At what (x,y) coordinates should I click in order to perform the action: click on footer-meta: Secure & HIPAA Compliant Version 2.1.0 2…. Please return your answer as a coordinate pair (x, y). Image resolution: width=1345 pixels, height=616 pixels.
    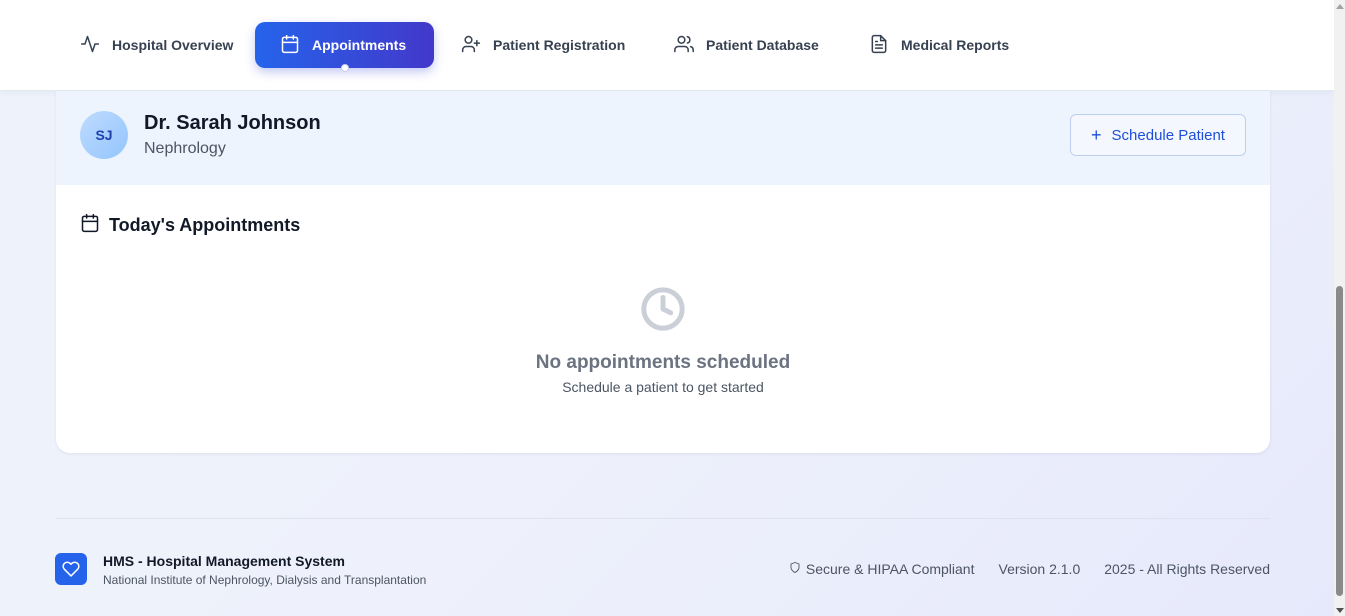
    Looking at the image, I should click on (1029, 569).